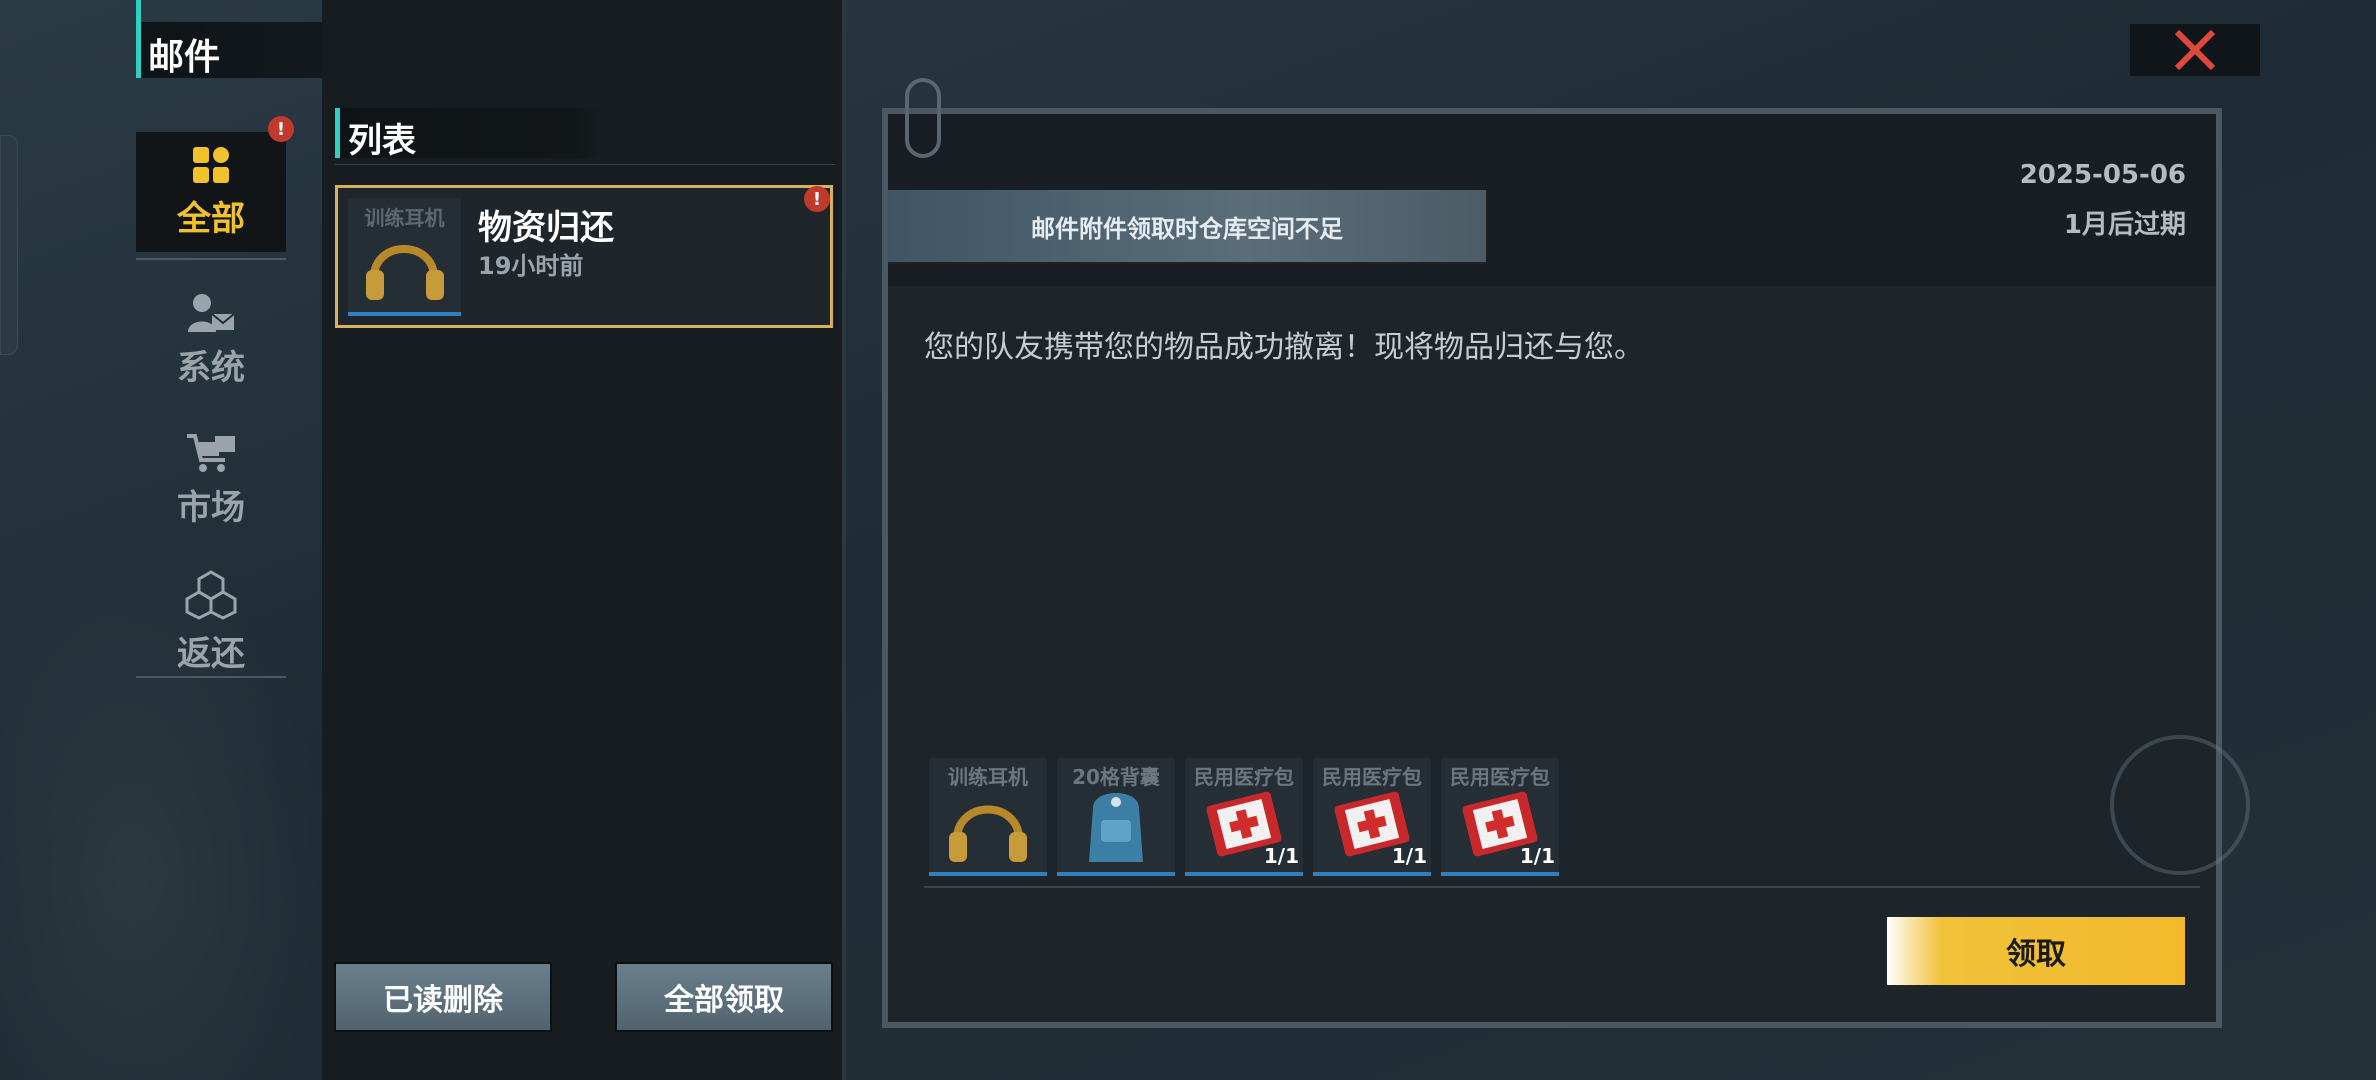 The width and height of the screenshot is (2376, 1080). What do you see at coordinates (211, 653) in the screenshot?
I see `category-return-label: 返还` at bounding box center [211, 653].